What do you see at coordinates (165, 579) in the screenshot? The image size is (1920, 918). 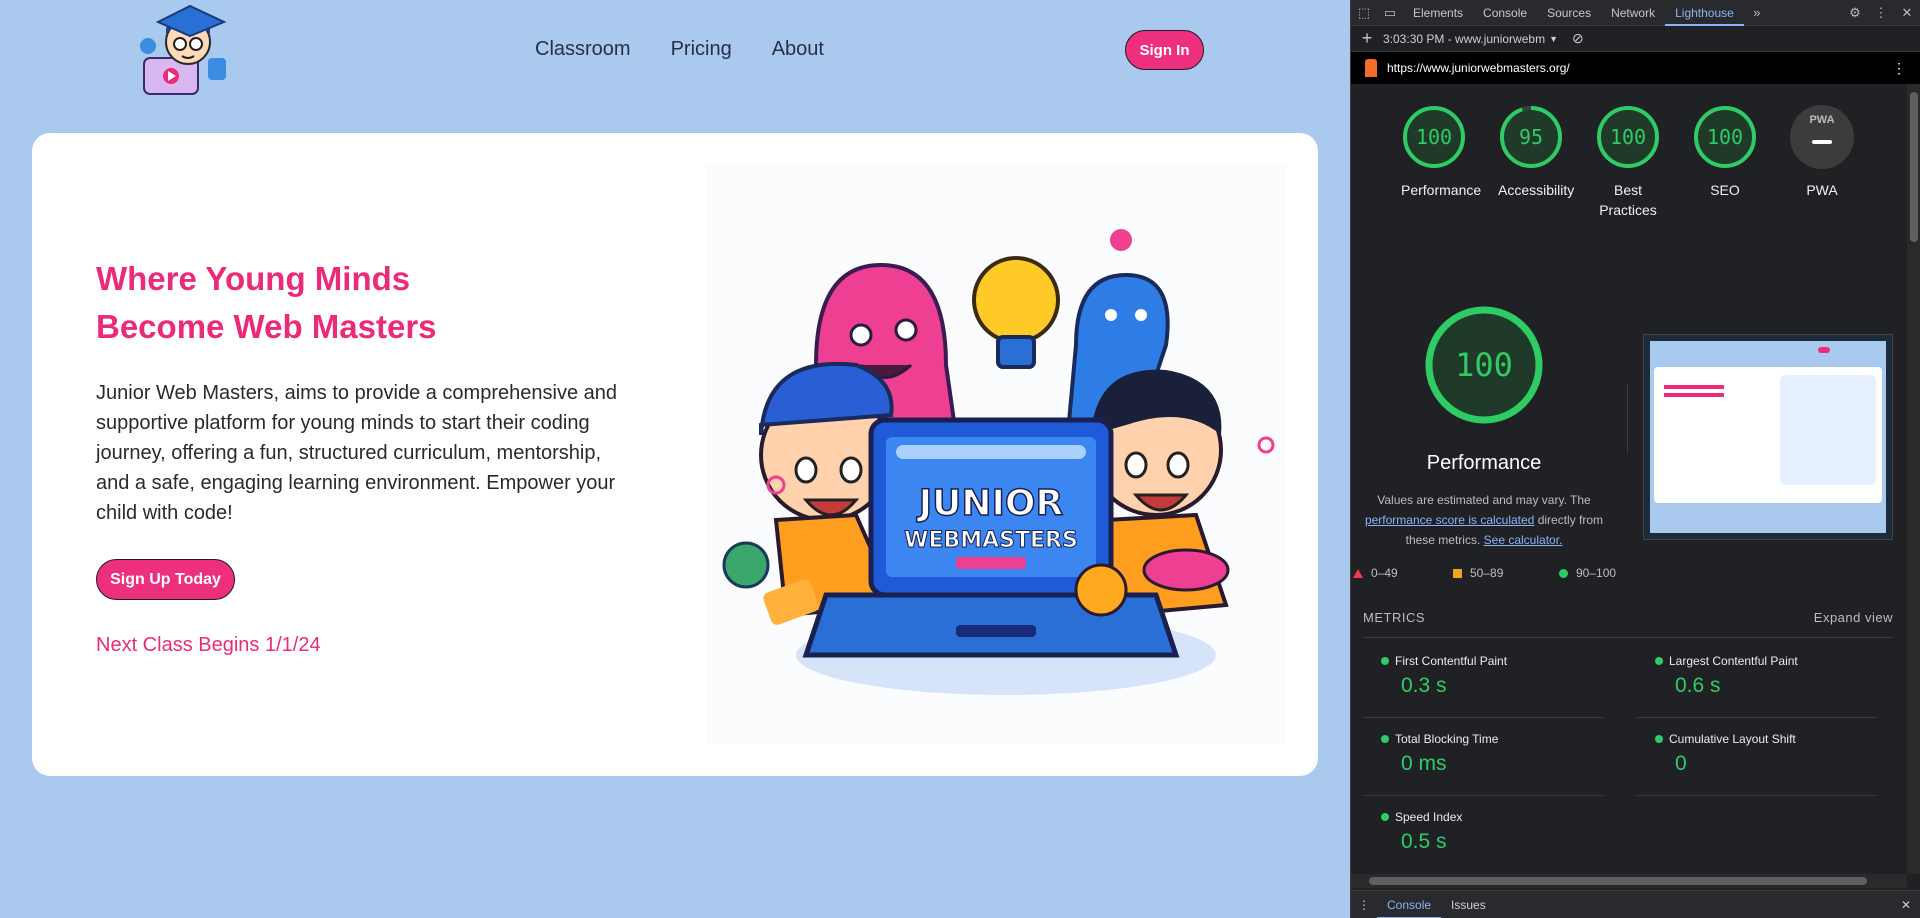 I see `sign-up-button: Sign Up Today` at bounding box center [165, 579].